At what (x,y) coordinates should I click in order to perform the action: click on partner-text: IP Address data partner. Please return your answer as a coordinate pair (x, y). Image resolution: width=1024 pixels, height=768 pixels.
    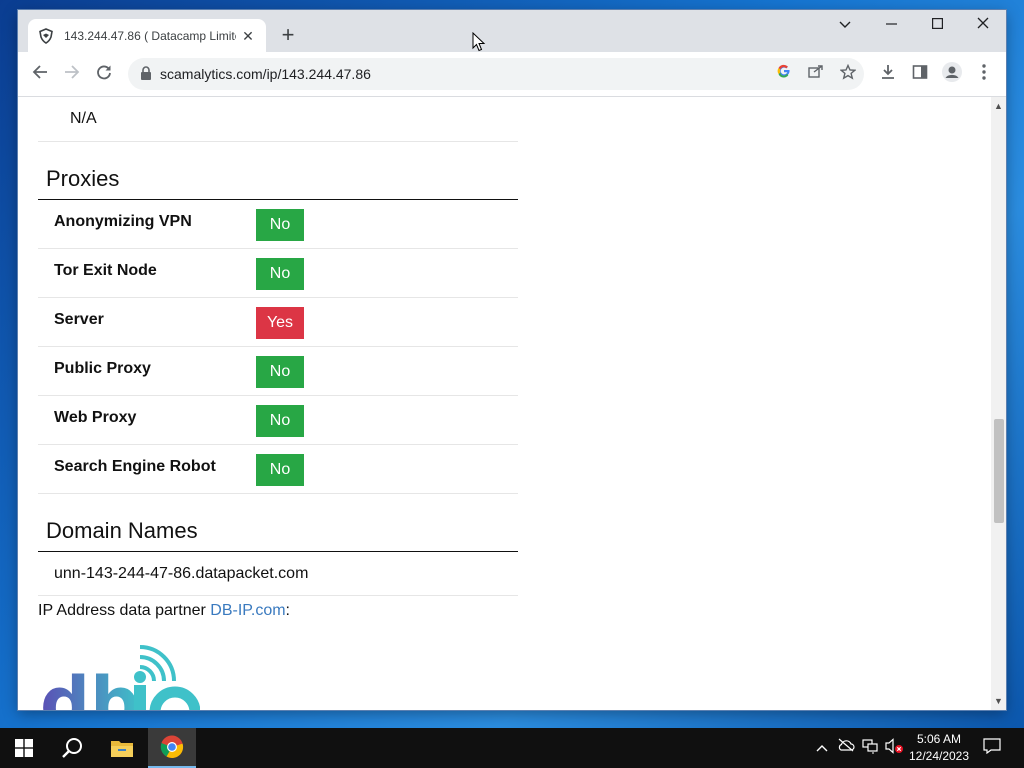
    Looking at the image, I should click on (124, 610).